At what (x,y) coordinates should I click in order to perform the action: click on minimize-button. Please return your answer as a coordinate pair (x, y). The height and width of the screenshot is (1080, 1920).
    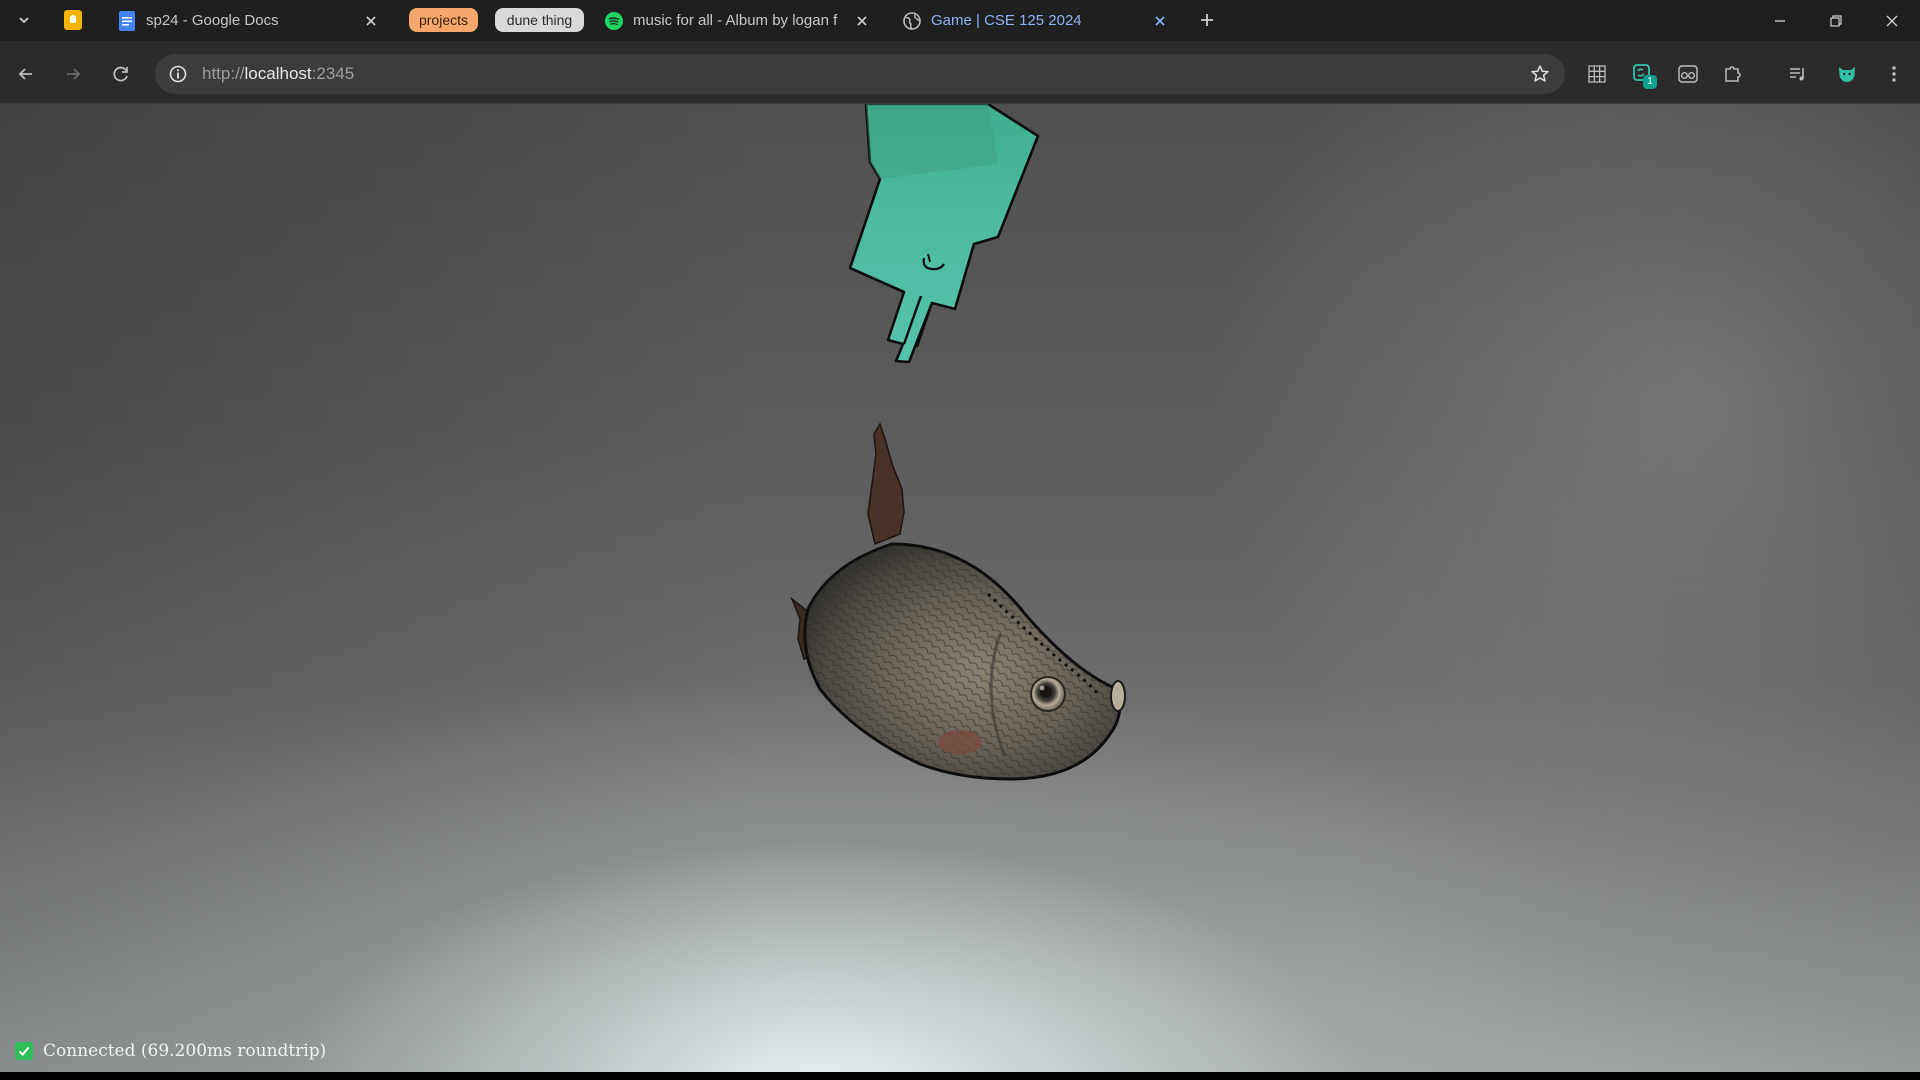
    Looking at the image, I should click on (1780, 20).